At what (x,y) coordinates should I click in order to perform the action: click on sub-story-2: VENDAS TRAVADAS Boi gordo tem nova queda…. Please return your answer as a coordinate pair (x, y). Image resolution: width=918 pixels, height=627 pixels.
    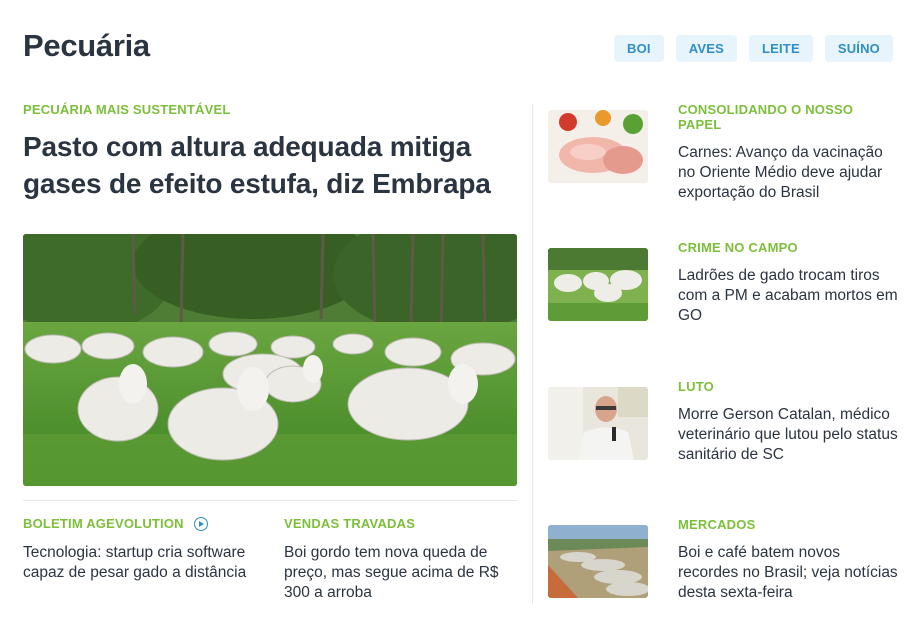
    Looking at the image, I should click on (399, 559).